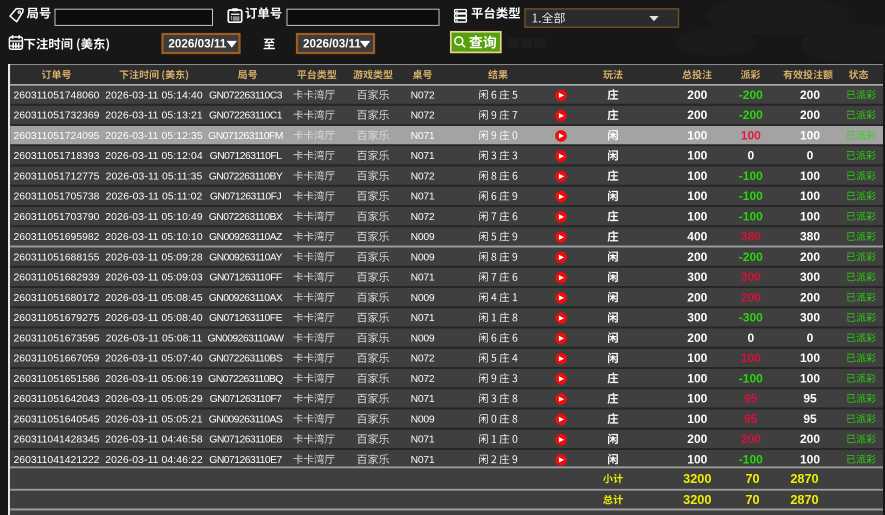 The width and height of the screenshot is (885, 515). Describe the element at coordinates (57, 176) in the screenshot. I see `svg-text: 260311051712775` at that location.